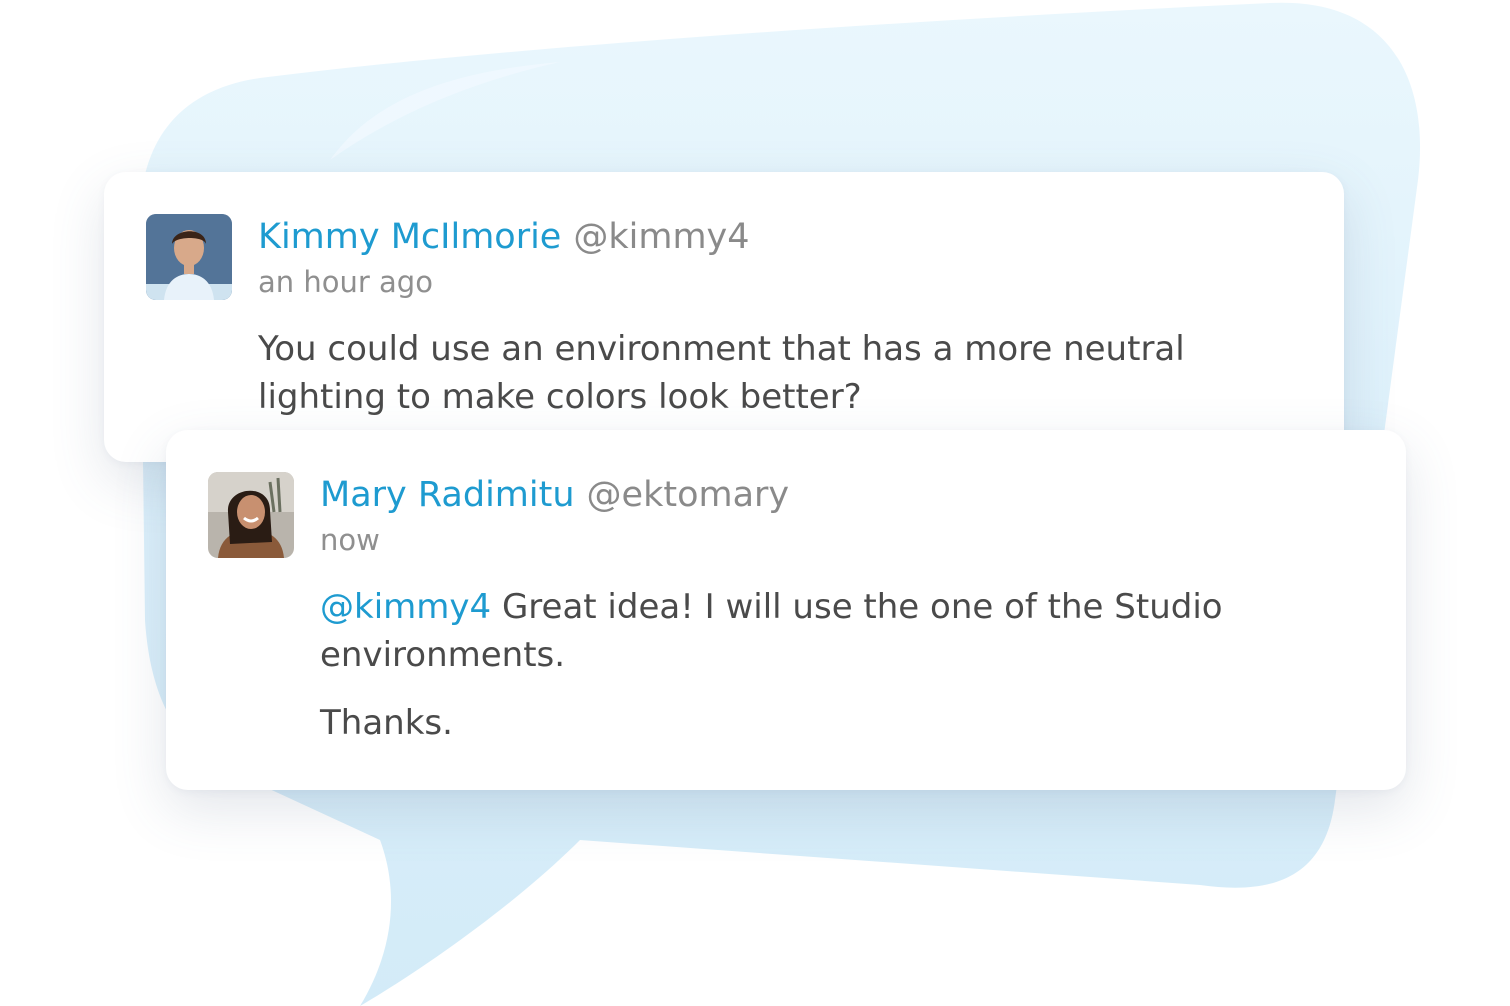 This screenshot has width=1510, height=1006. Describe the element at coordinates (350, 540) in the screenshot. I see `timestamp: now` at that location.